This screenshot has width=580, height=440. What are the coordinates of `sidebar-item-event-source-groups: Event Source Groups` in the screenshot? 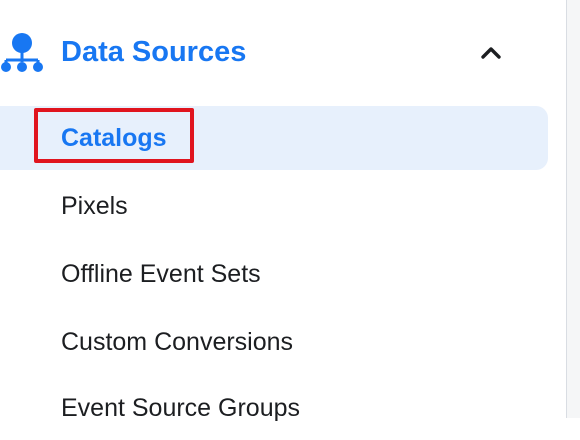 It's located at (274, 408).